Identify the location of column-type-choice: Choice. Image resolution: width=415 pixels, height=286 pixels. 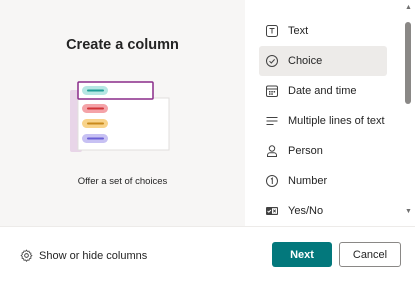
(323, 61).